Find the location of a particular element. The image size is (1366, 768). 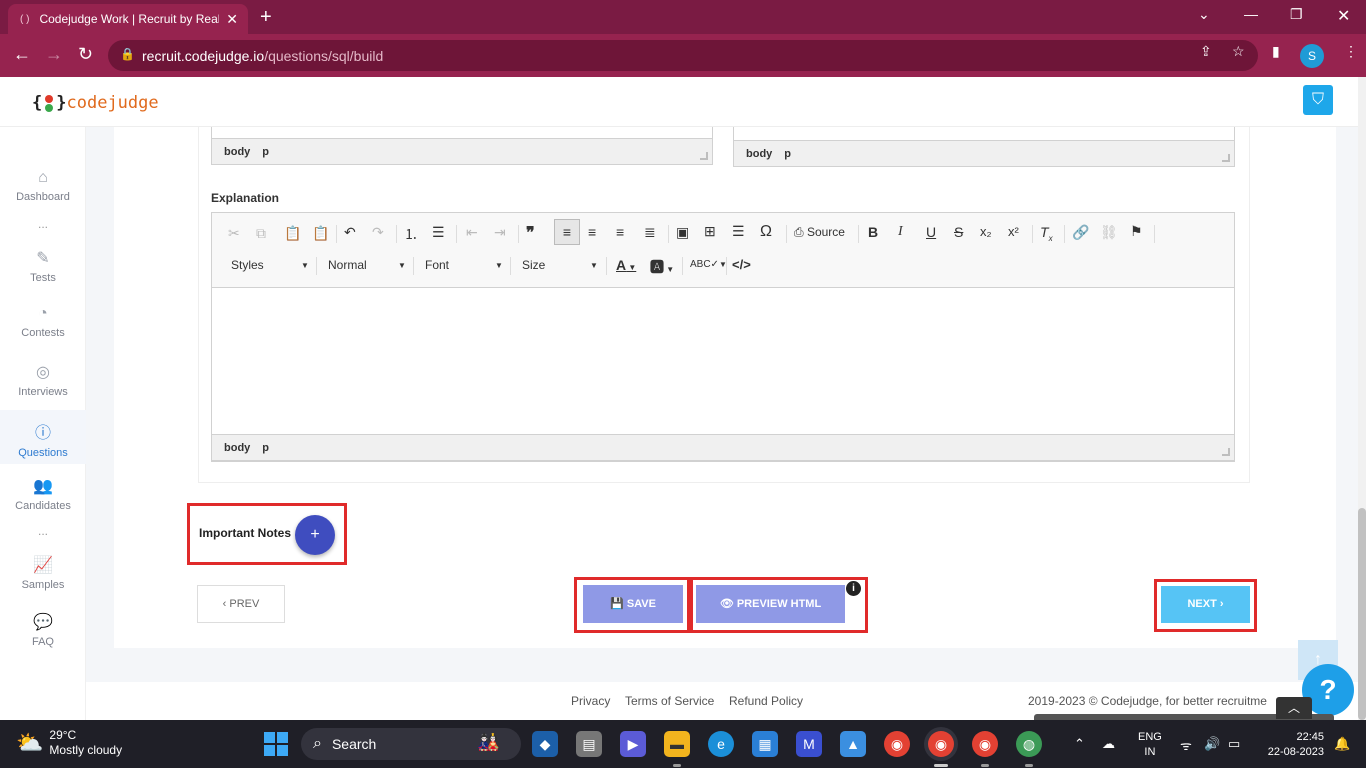

wifi-icon: ᯤ is located at coordinates (1186, 745).